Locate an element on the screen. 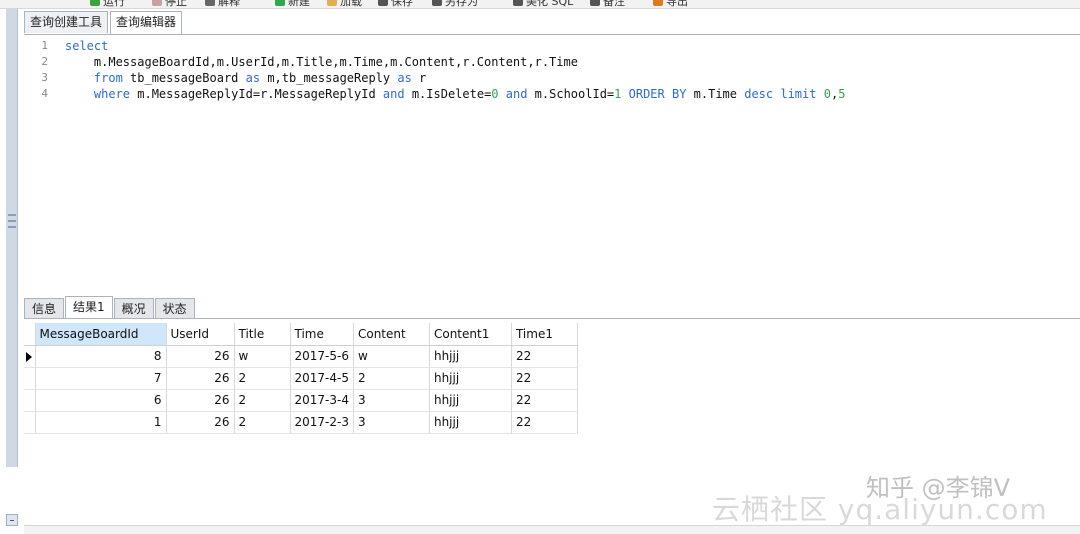 Image resolution: width=1080 pixels, height=534 pixels. new-icon is located at coordinates (280, 3).